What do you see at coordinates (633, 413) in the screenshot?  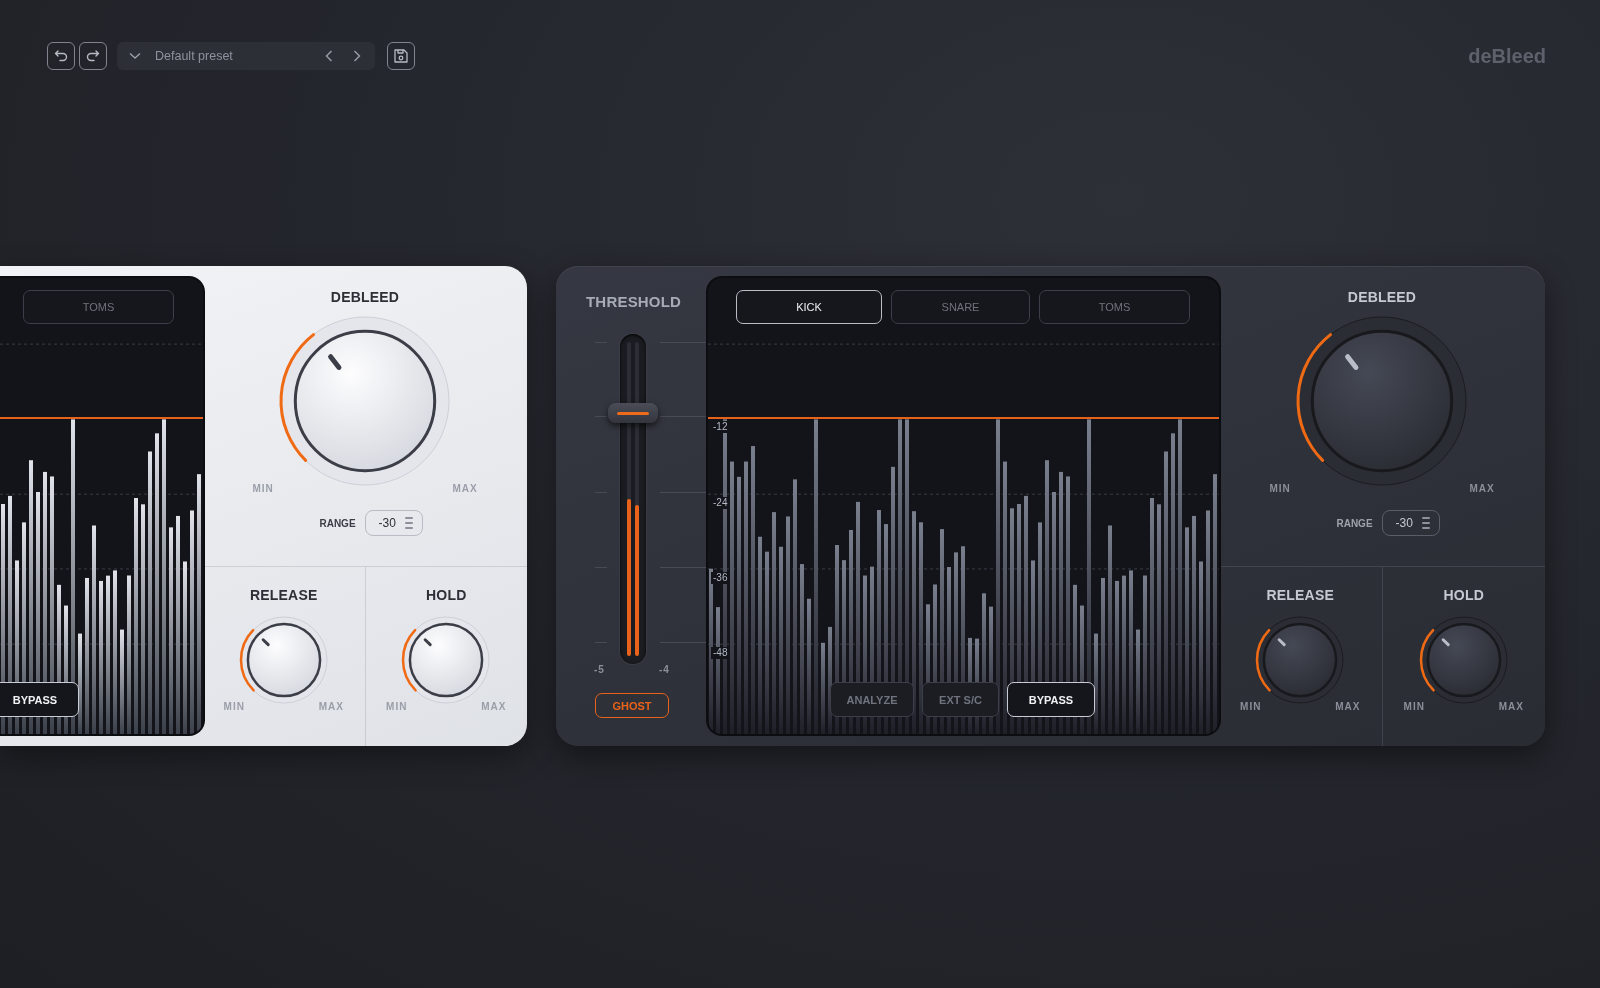 I see `fader-handle` at bounding box center [633, 413].